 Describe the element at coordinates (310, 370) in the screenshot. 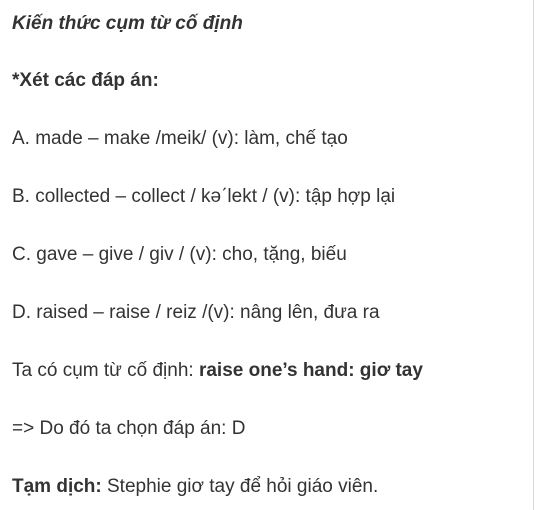

I see `fixed-phrase-bold: raise one’s hand: giơ tay` at that location.